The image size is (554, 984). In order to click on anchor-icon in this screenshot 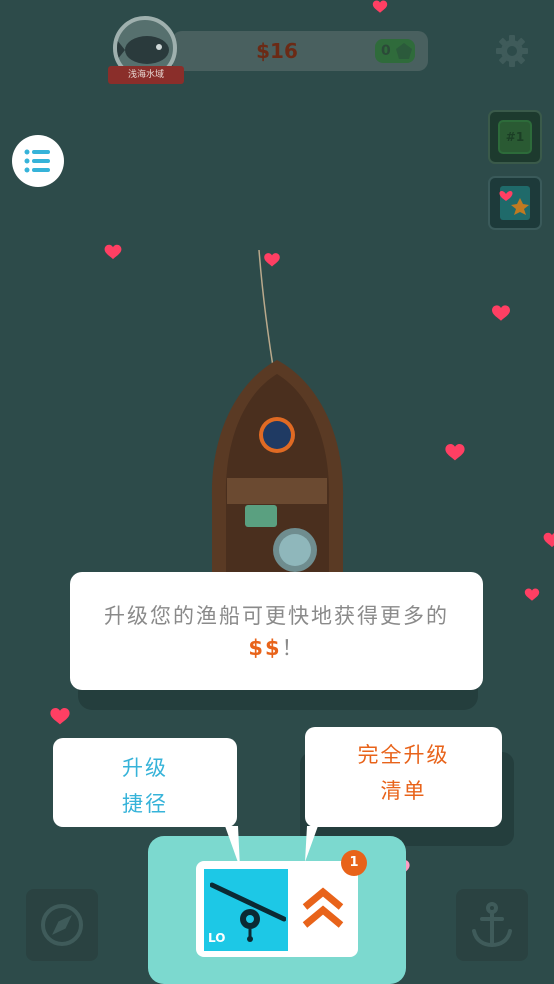, I will do `click(492, 925)`.